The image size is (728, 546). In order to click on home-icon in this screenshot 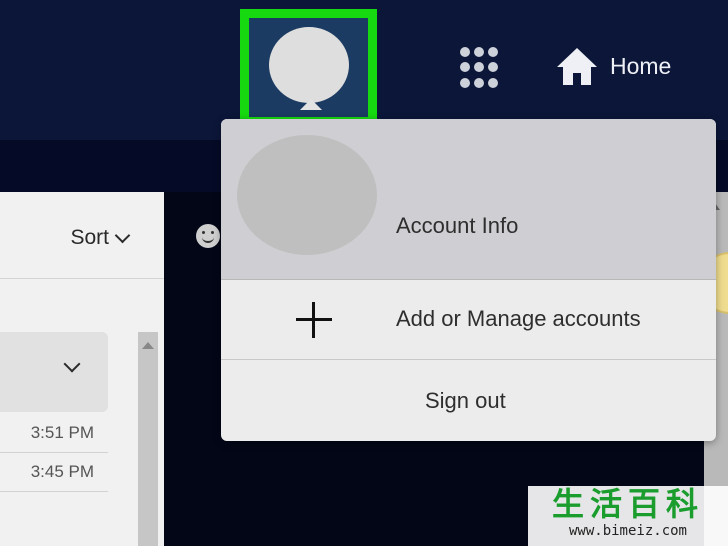, I will do `click(577, 66)`.